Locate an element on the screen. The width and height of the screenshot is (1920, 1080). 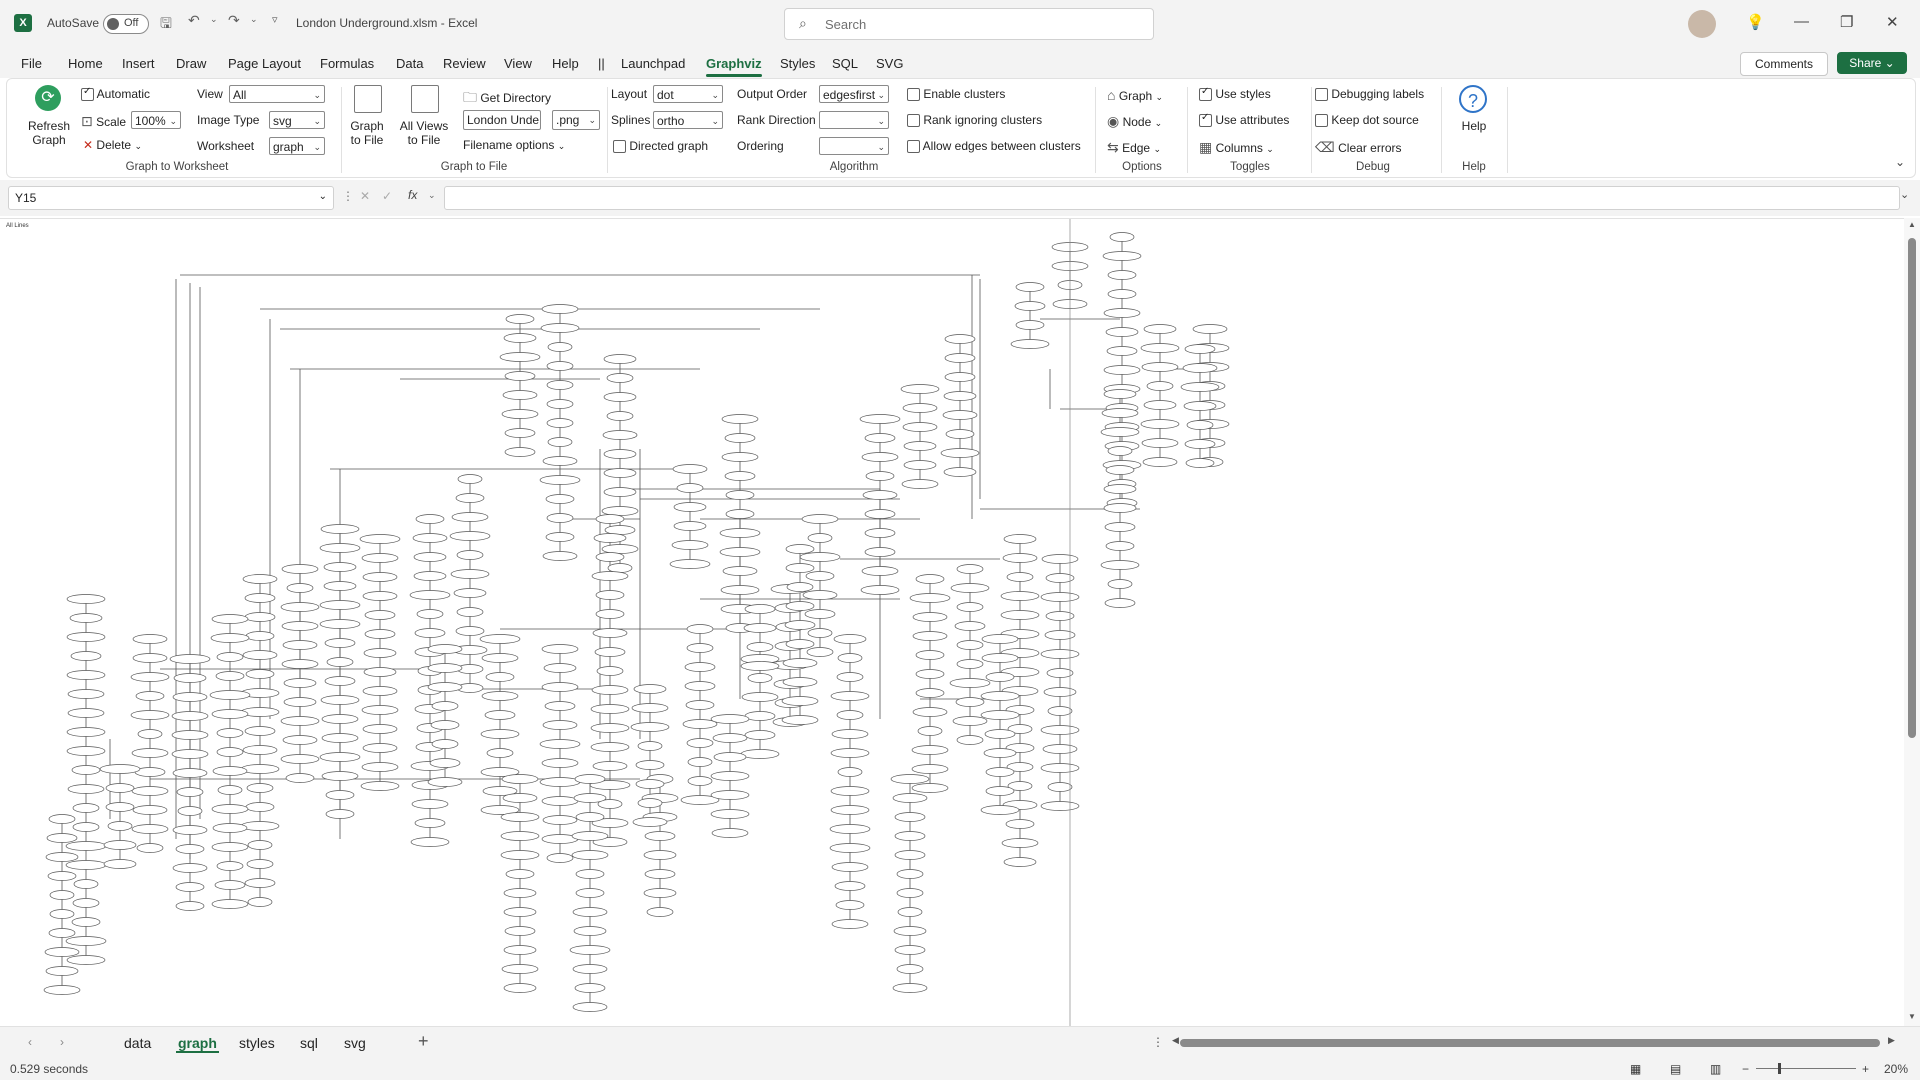
enable-clusters-checkbox: Enable clusters is located at coordinates (956, 94).